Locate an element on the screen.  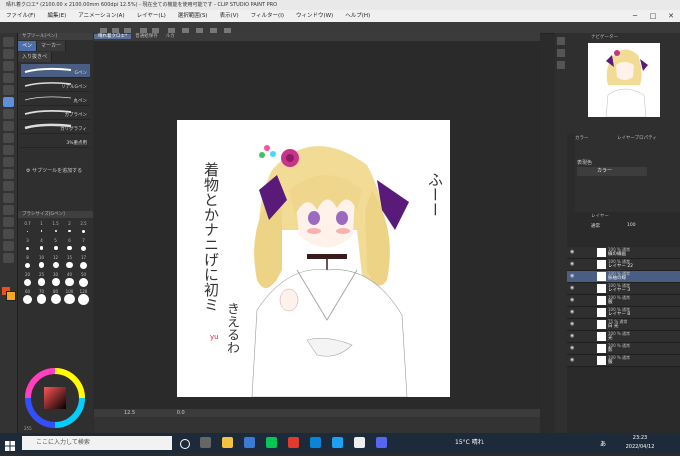
blend-tool-icon is located at coordinates (8, 162).